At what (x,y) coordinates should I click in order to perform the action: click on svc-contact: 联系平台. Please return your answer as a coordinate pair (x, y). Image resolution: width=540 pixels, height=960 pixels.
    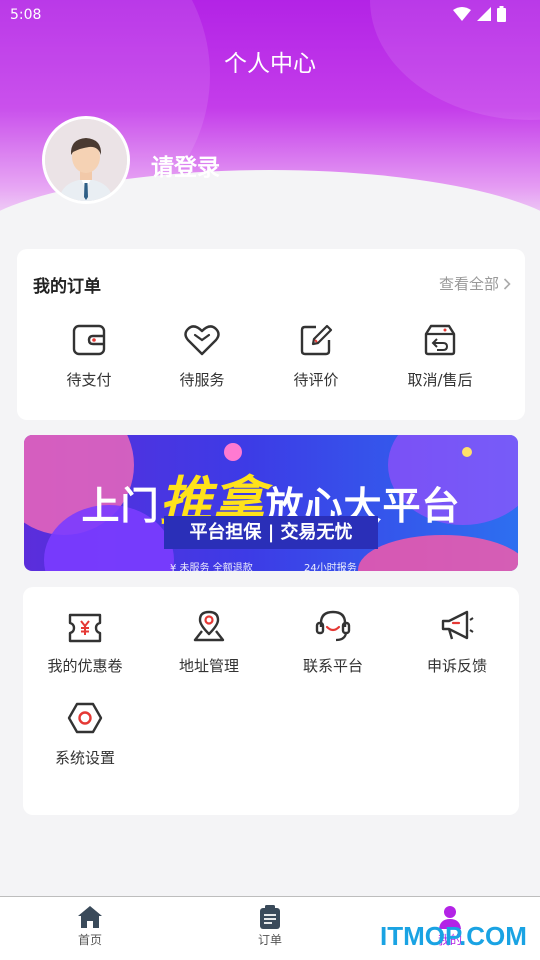
    Looking at the image, I should click on (333, 642).